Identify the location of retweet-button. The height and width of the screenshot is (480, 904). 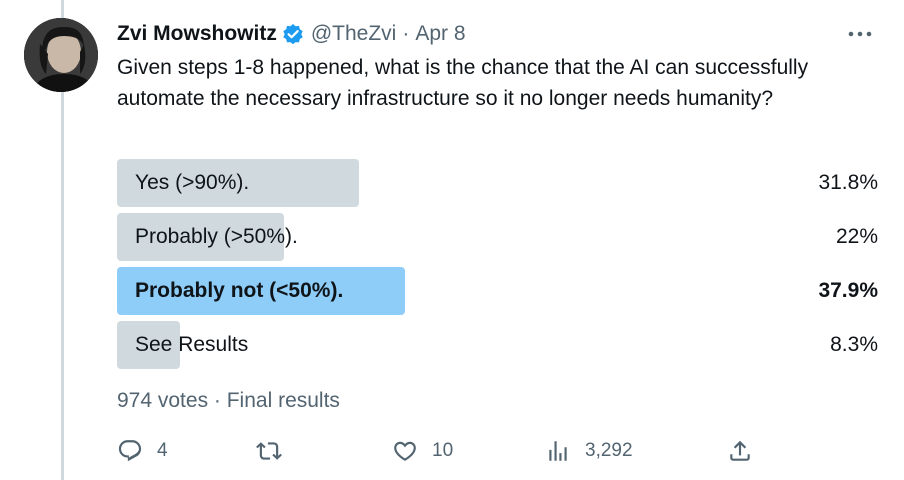
(269, 451).